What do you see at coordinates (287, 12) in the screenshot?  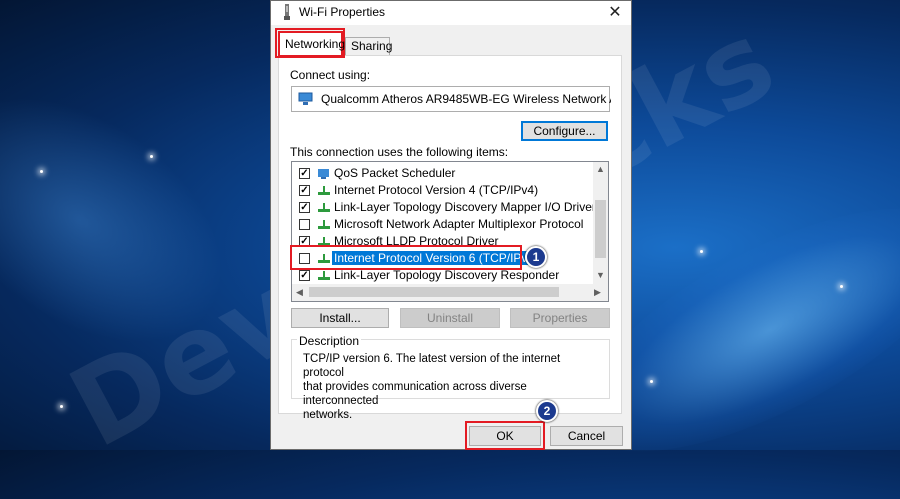 I see `wifi-adapter-icon` at bounding box center [287, 12].